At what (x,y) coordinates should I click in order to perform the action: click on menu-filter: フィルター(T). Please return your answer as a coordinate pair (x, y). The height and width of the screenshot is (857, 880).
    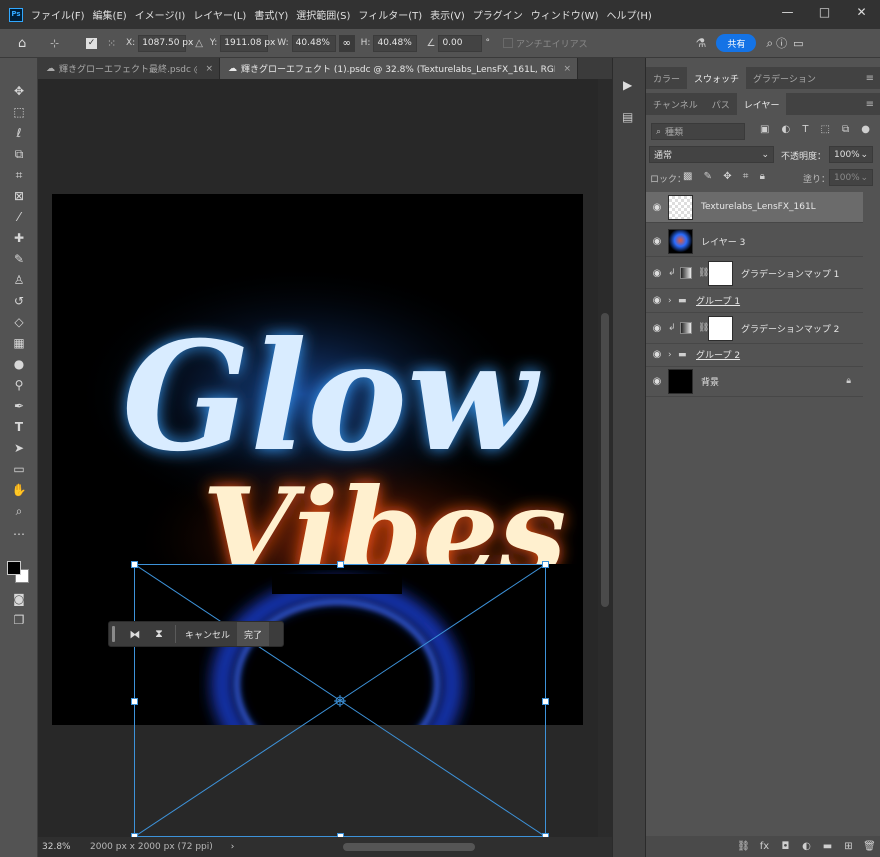
    Looking at the image, I should click on (390, 14).